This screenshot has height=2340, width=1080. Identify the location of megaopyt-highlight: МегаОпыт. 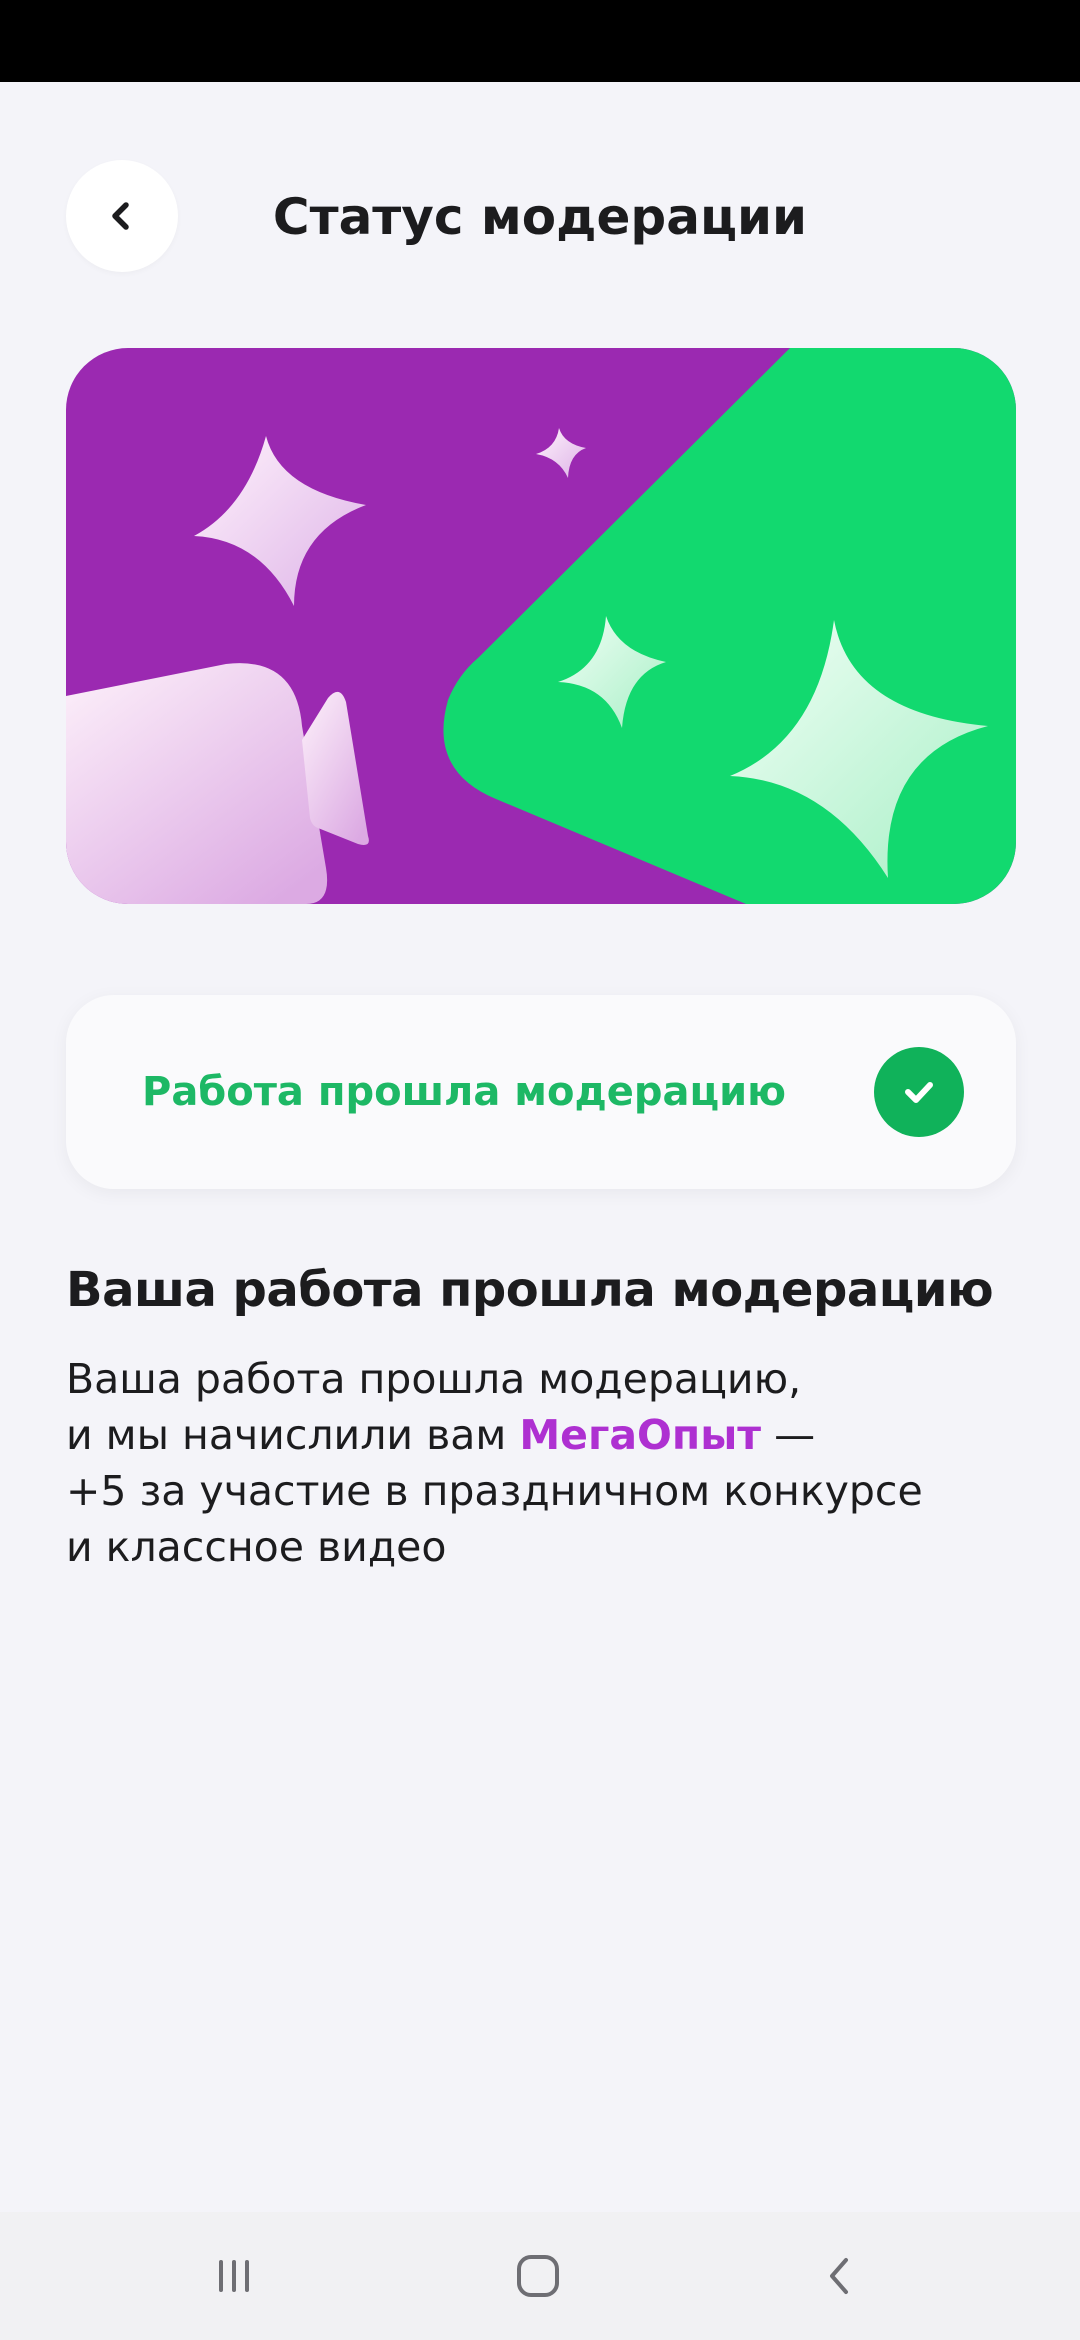
(640, 1435).